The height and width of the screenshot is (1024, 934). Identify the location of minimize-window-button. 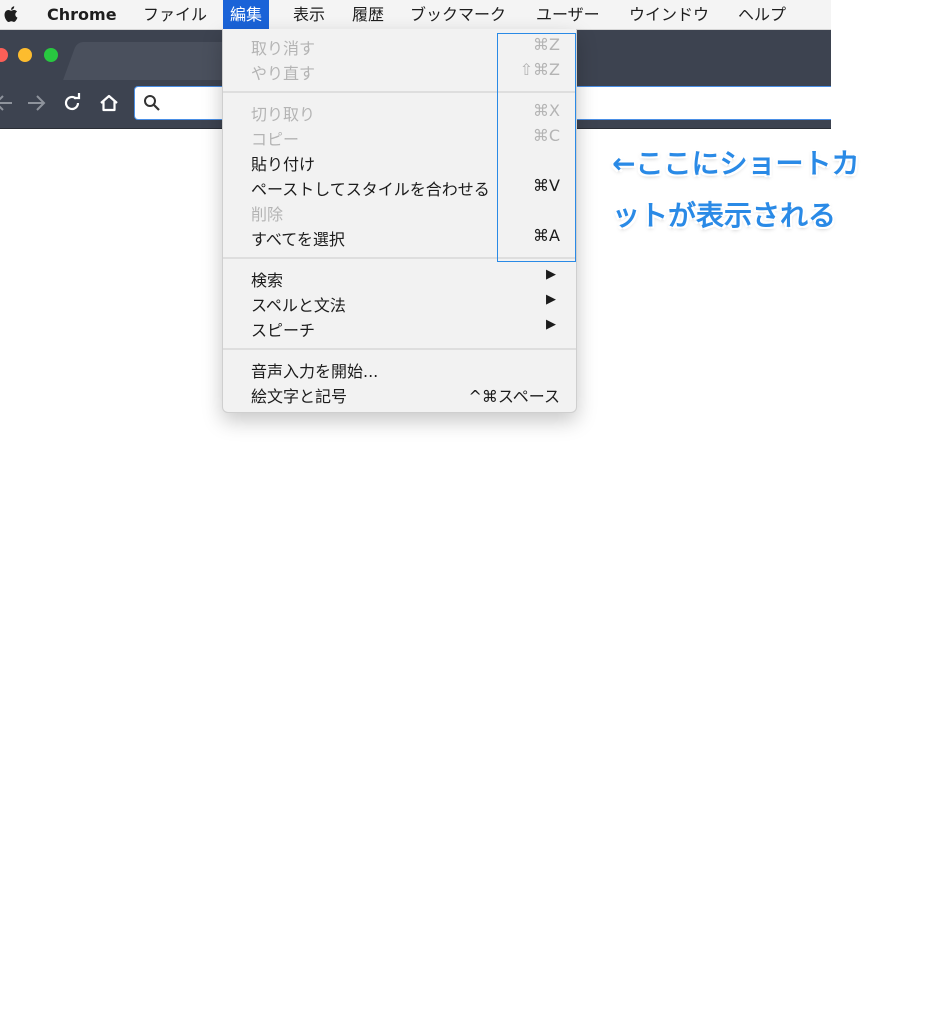
(25, 55).